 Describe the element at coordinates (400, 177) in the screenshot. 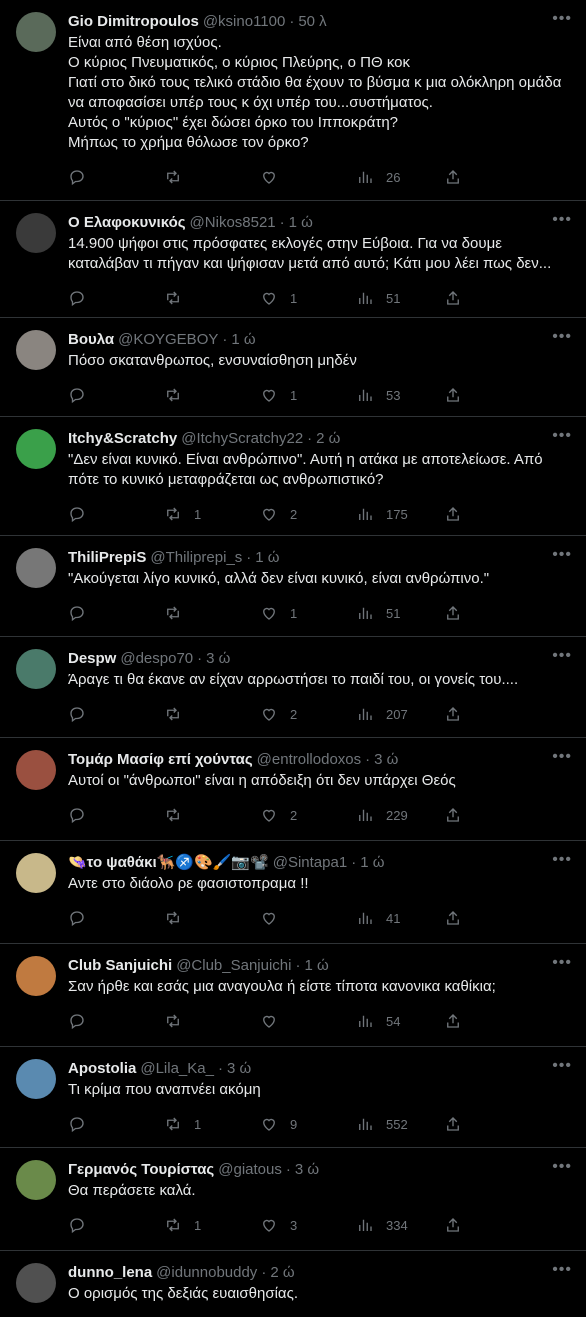

I see `views-button: 26` at that location.